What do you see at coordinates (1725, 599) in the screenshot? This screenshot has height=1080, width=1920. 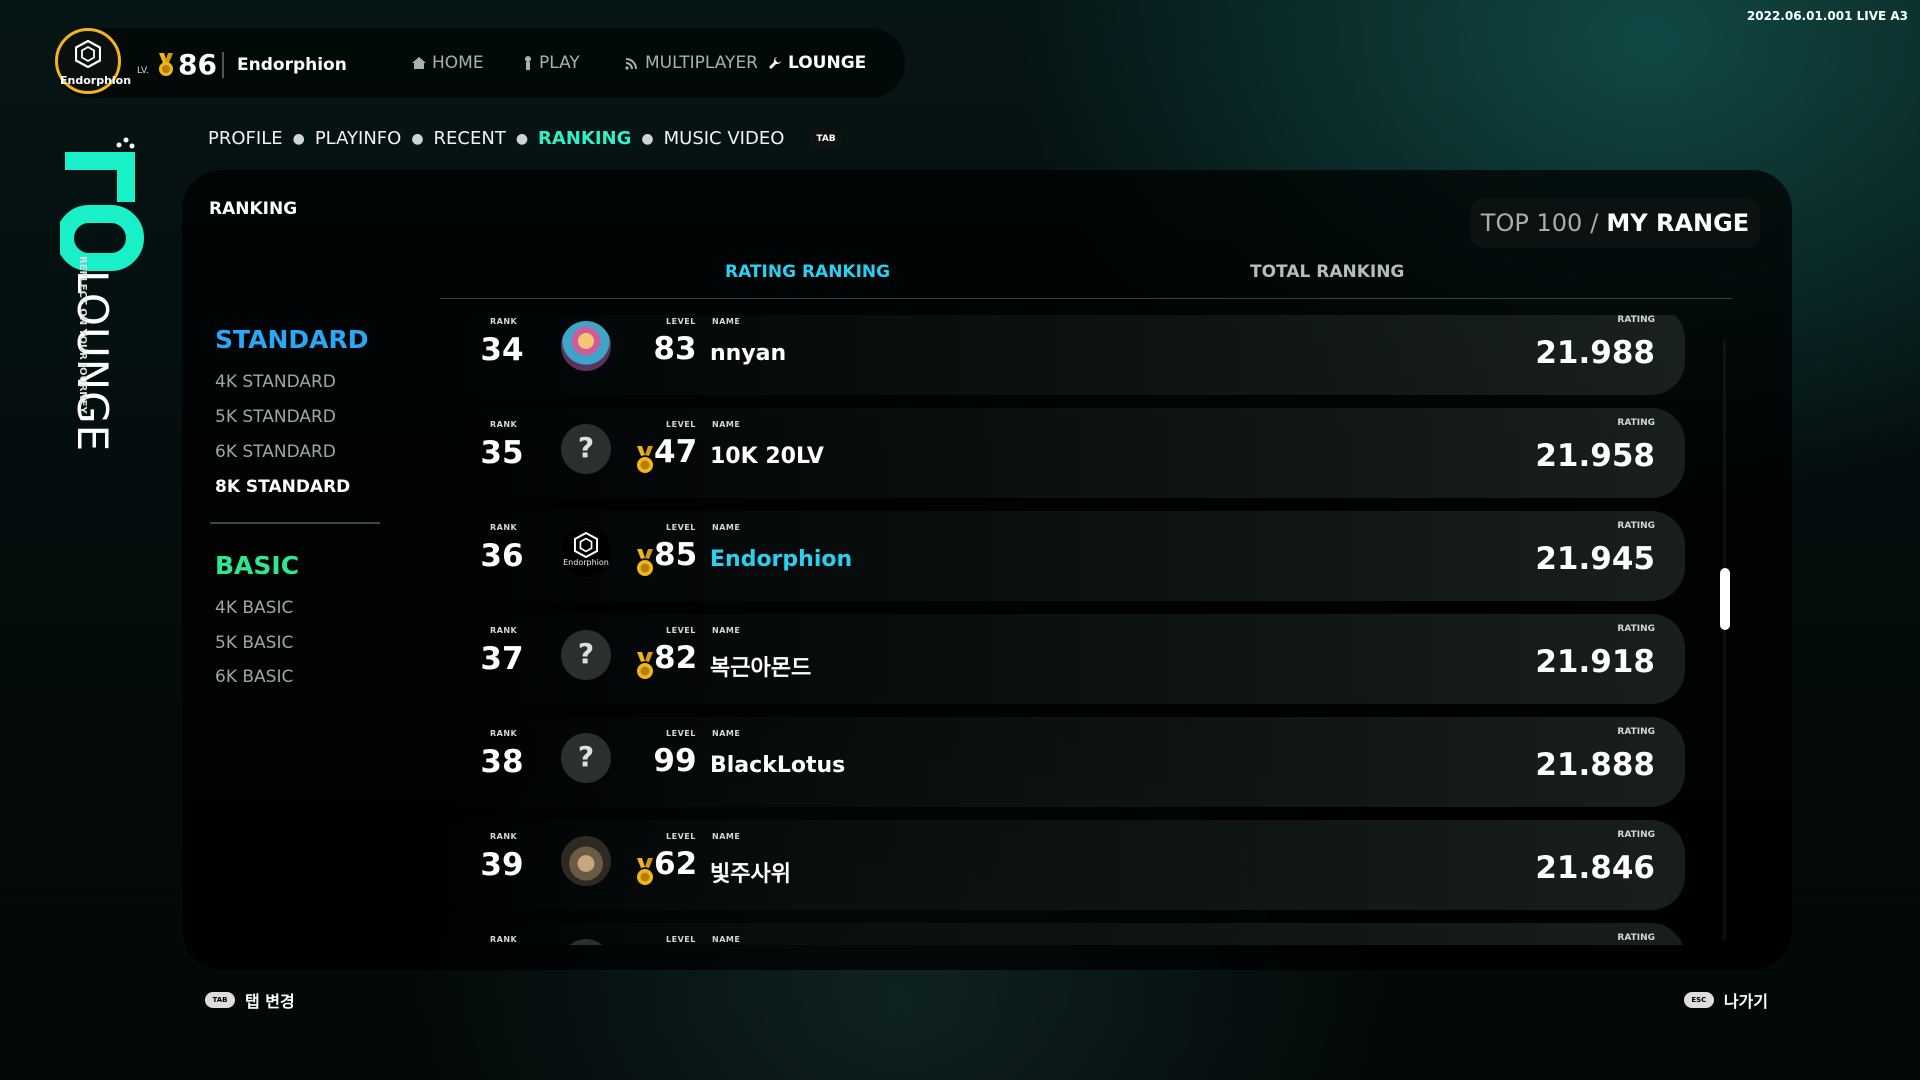 I see `scrollbar-thumb` at bounding box center [1725, 599].